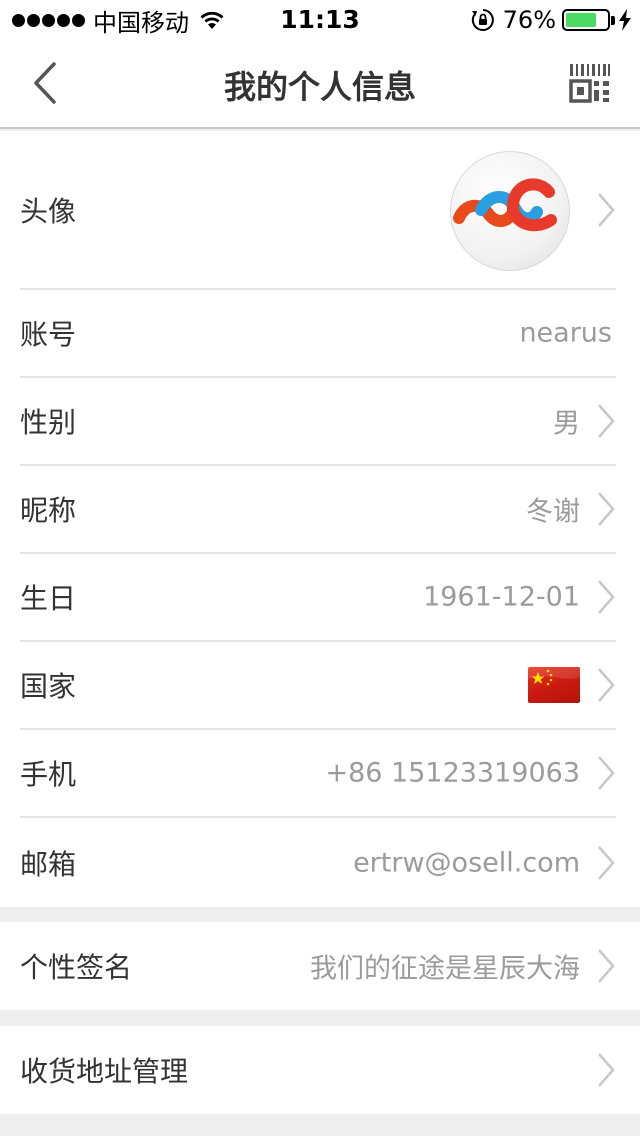  Describe the element at coordinates (452, 773) in the screenshot. I see `phone-value: +86 15123319063` at that location.